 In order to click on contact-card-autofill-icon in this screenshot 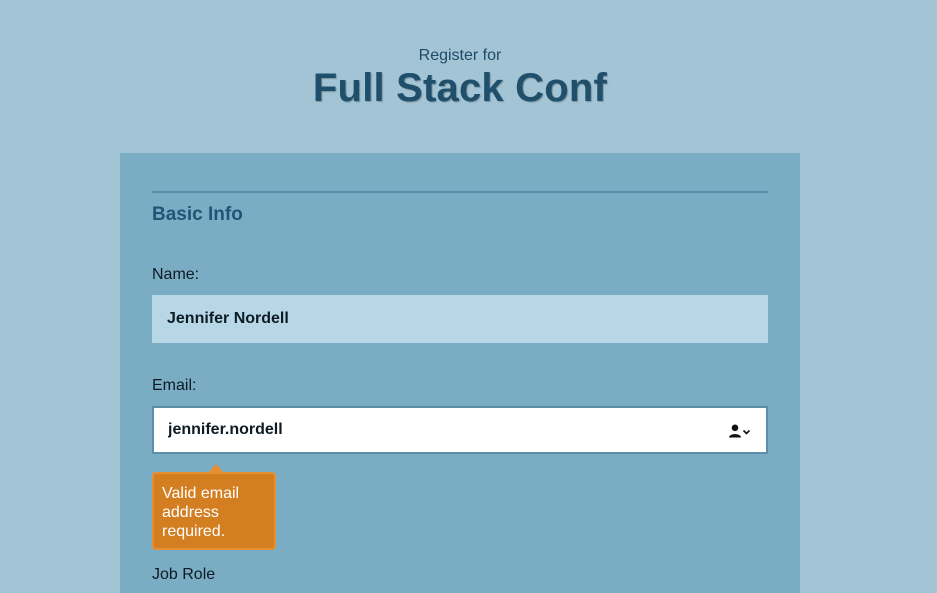, I will do `click(740, 431)`.